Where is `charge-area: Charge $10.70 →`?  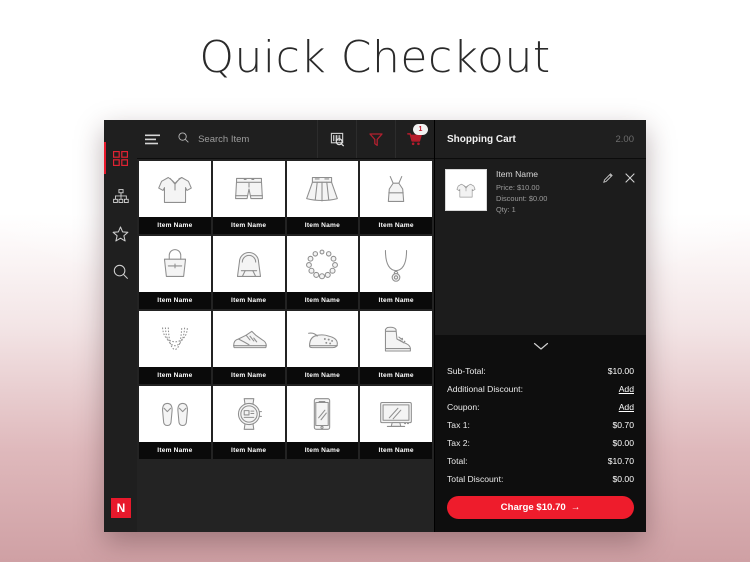
charge-area: Charge $10.70 → is located at coordinates (540, 510).